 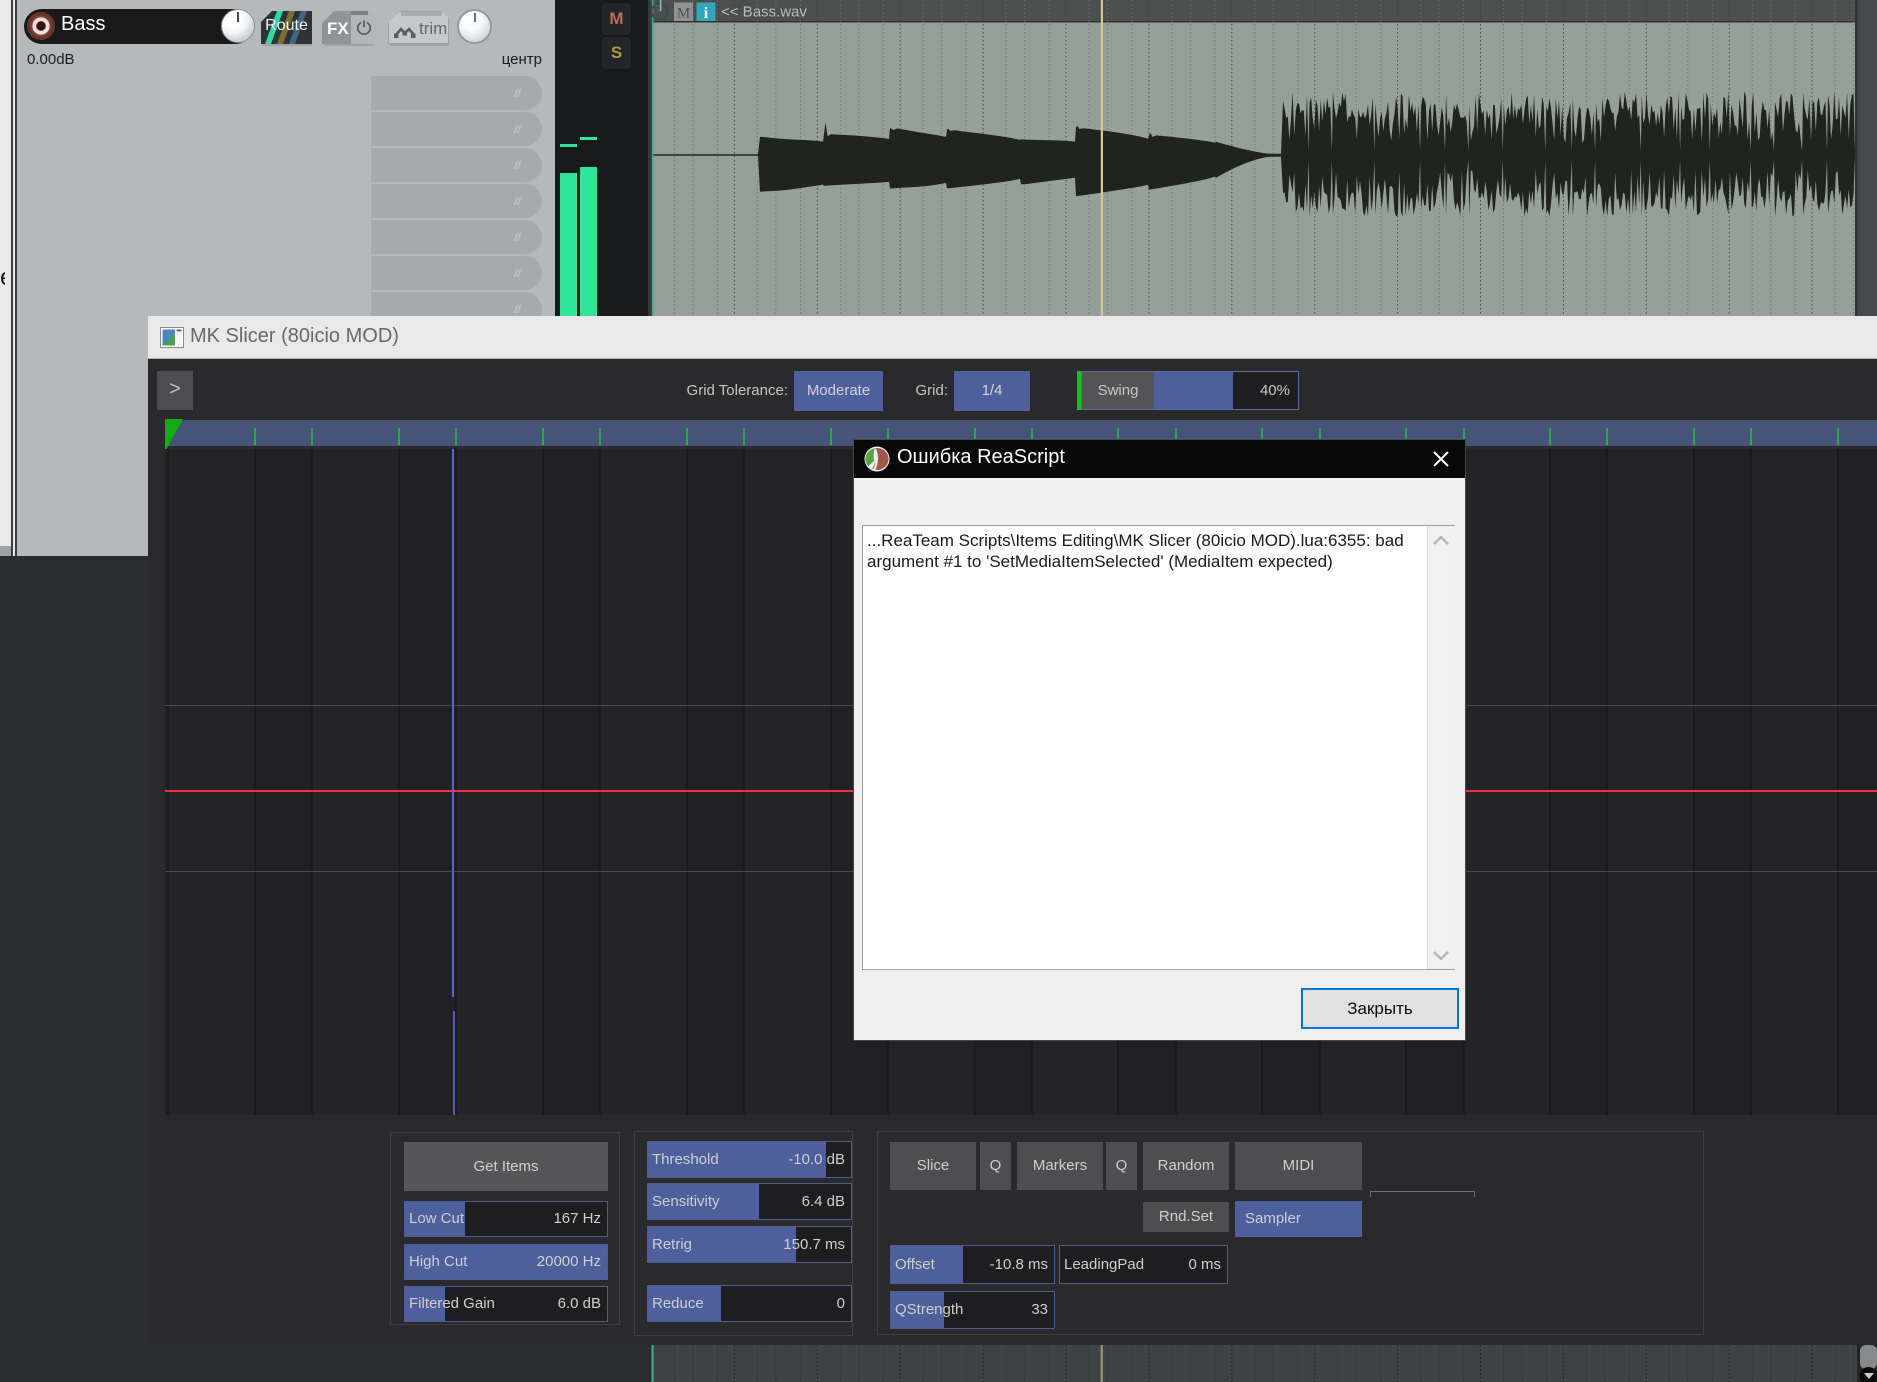 What do you see at coordinates (764, 12) in the screenshot?
I see `svg-text: << Bass.wav` at bounding box center [764, 12].